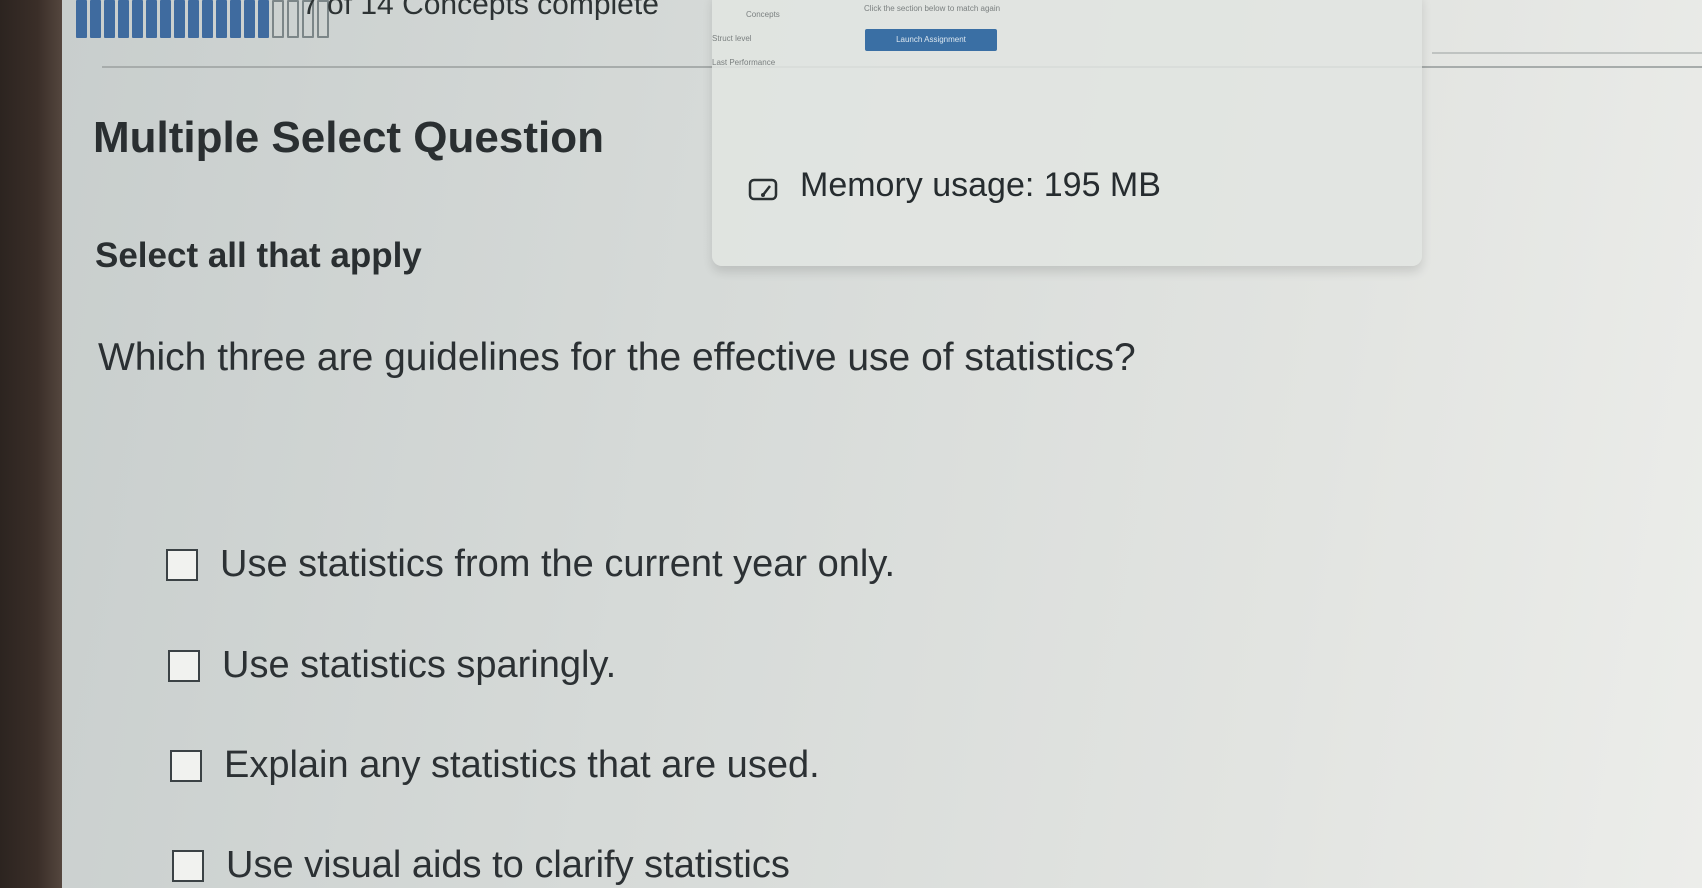 The width and height of the screenshot is (1702, 888). Describe the element at coordinates (932, 8) in the screenshot. I see `panel-tiny-text: Click the section below to match again` at that location.